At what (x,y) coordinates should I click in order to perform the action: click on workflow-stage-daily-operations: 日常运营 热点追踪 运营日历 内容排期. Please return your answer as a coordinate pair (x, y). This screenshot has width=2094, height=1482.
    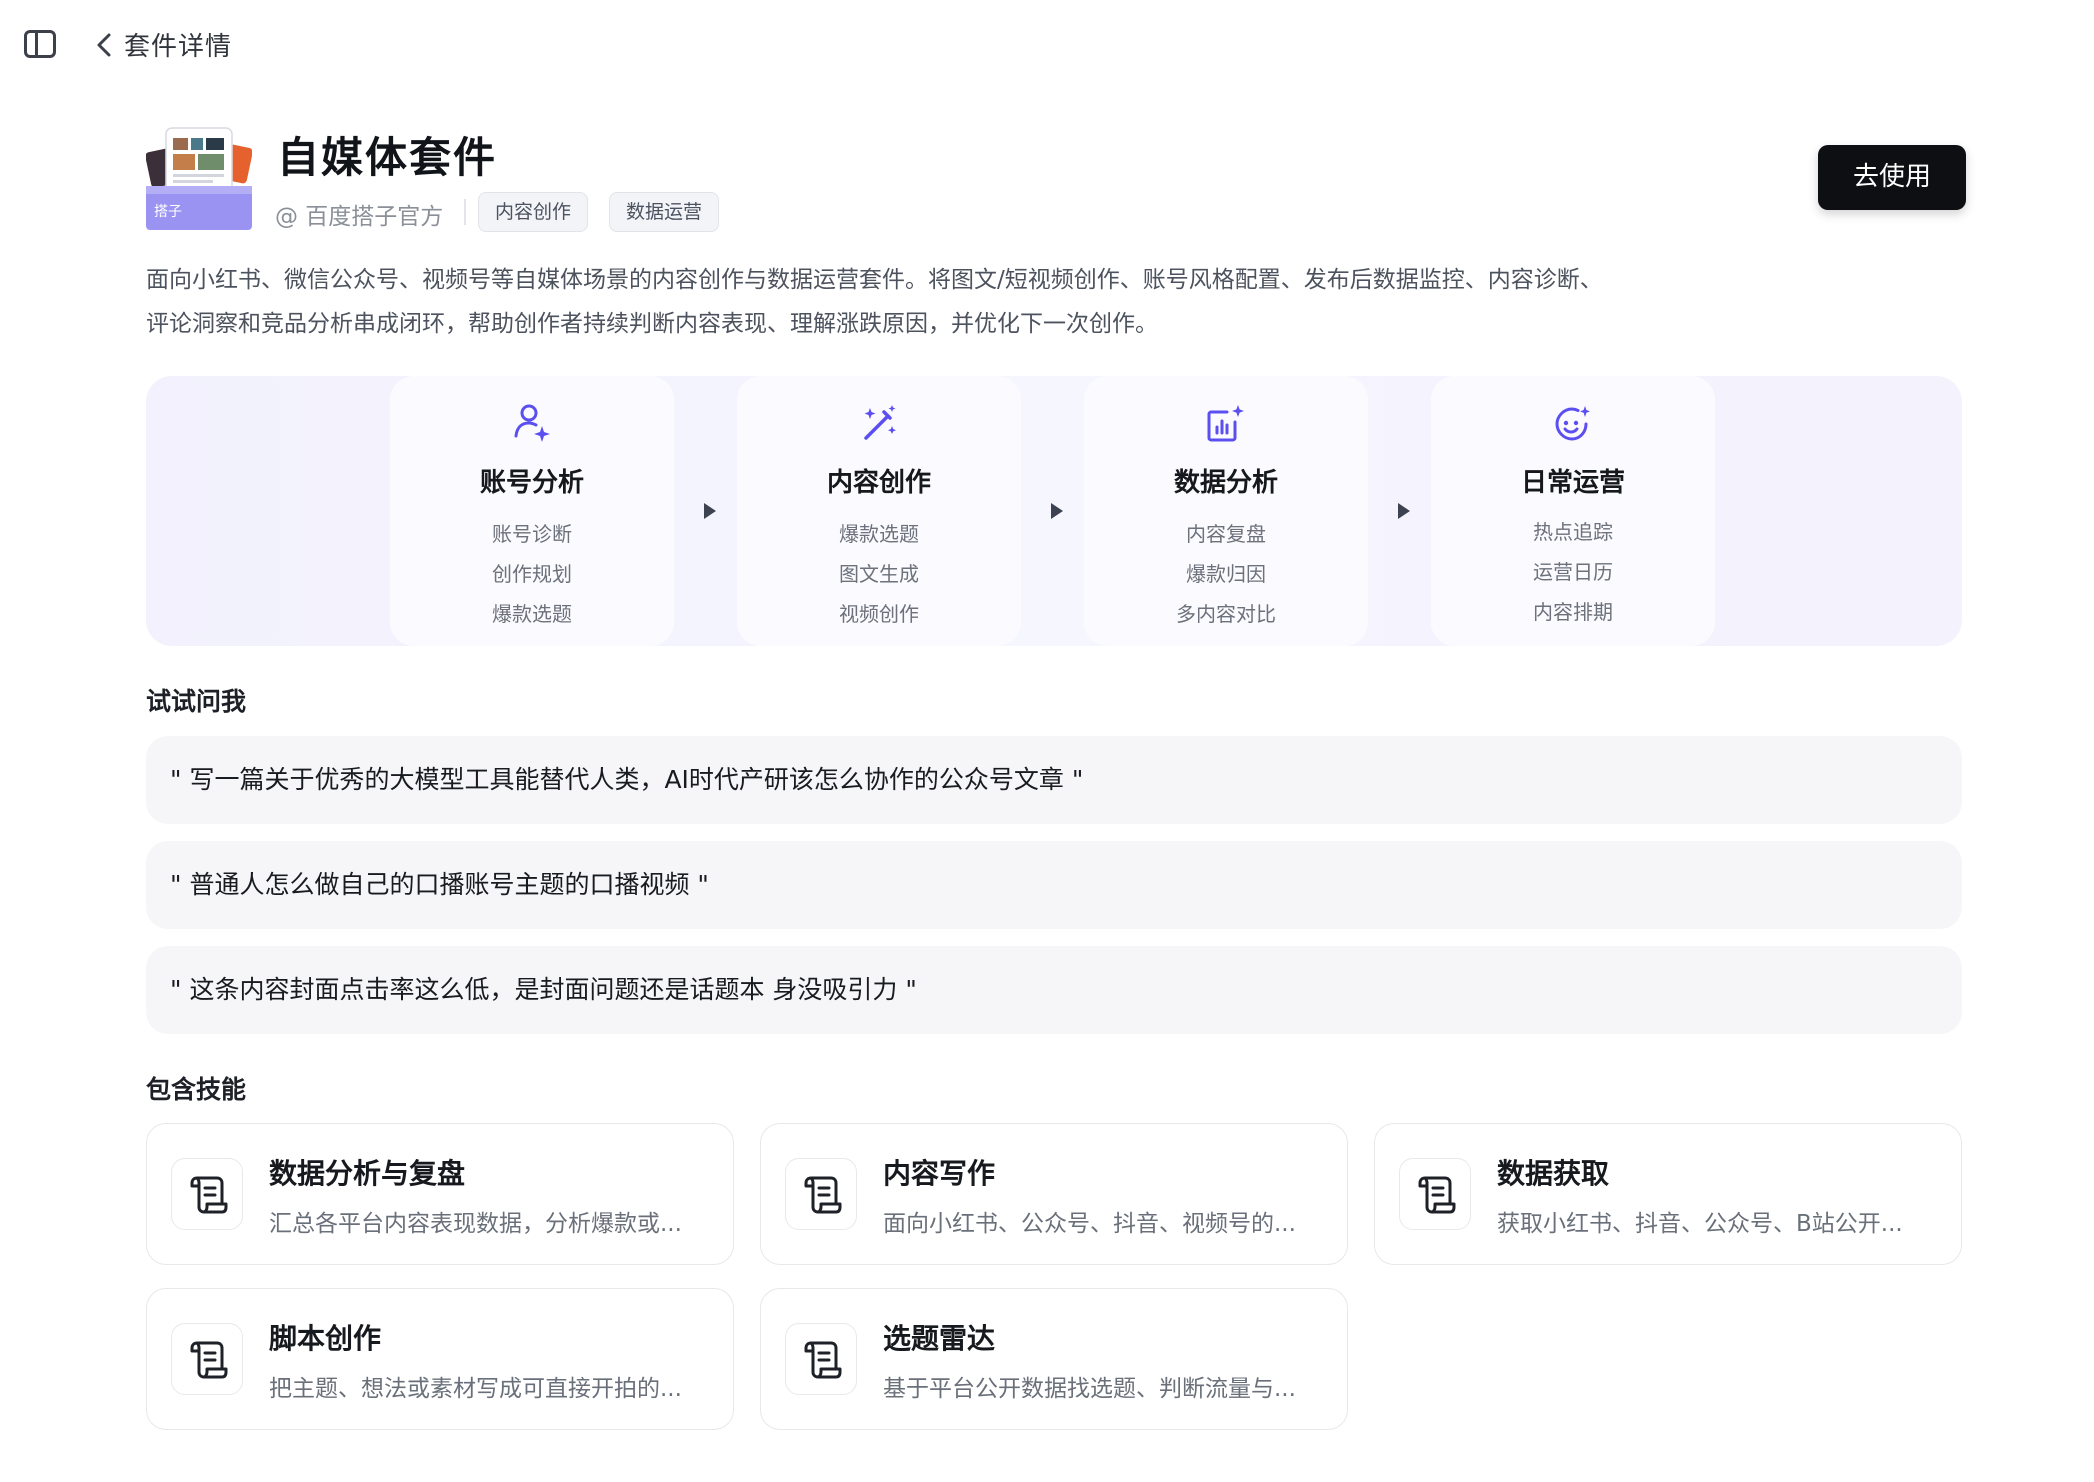
    Looking at the image, I should click on (1573, 511).